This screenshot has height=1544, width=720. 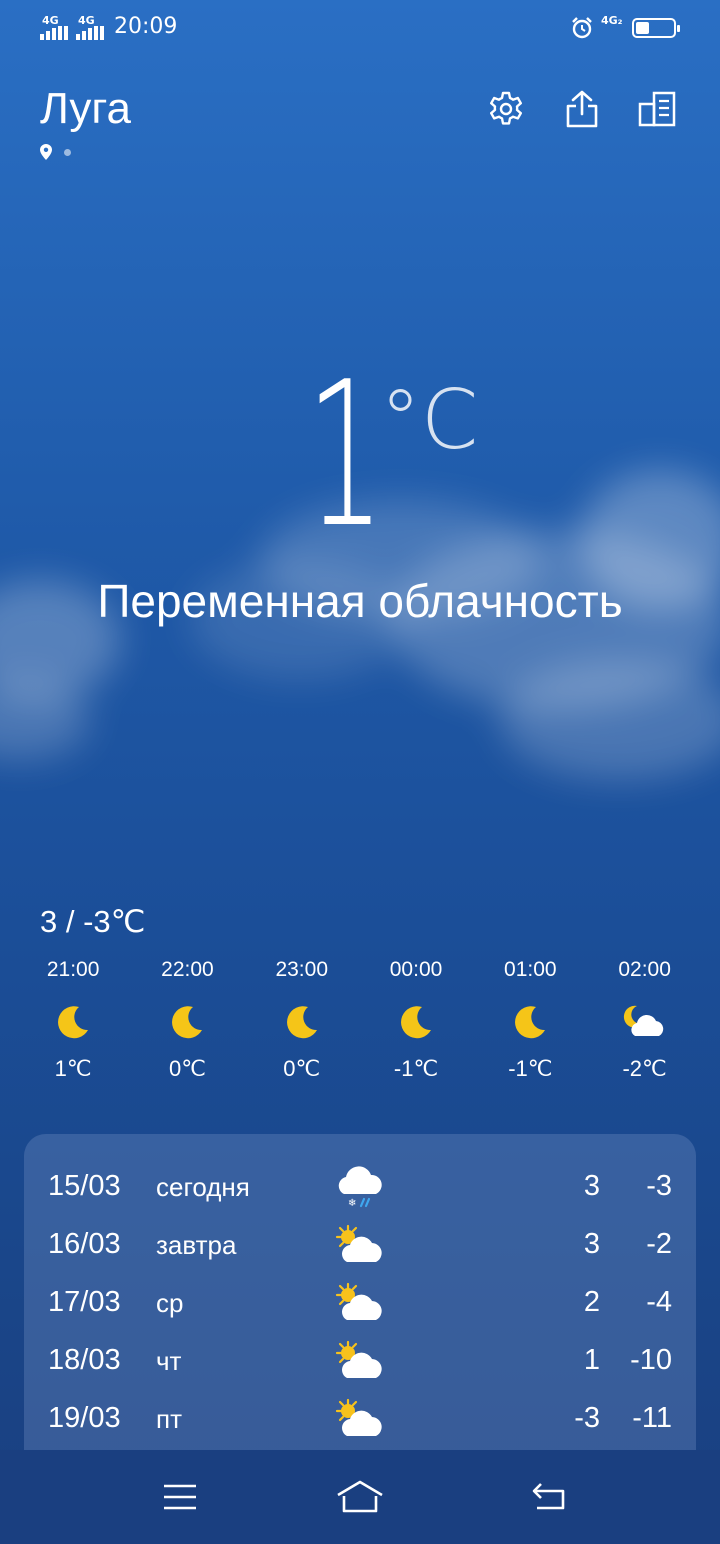 I want to click on home-icon, so click(x=360, y=1496).